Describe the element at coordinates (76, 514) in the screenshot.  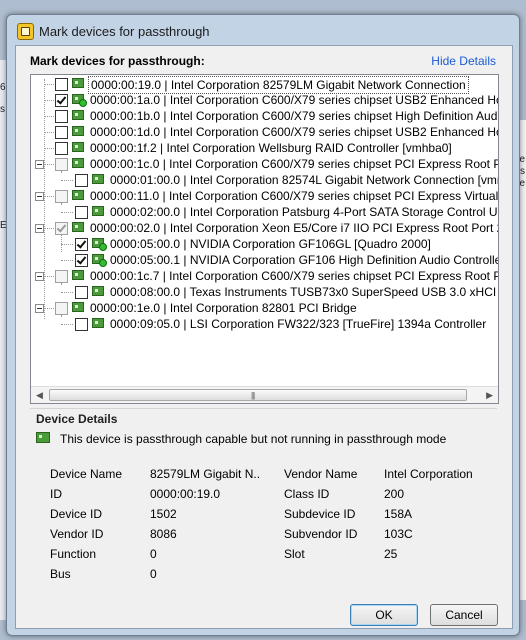
I see `detail-key: Device ID` at that location.